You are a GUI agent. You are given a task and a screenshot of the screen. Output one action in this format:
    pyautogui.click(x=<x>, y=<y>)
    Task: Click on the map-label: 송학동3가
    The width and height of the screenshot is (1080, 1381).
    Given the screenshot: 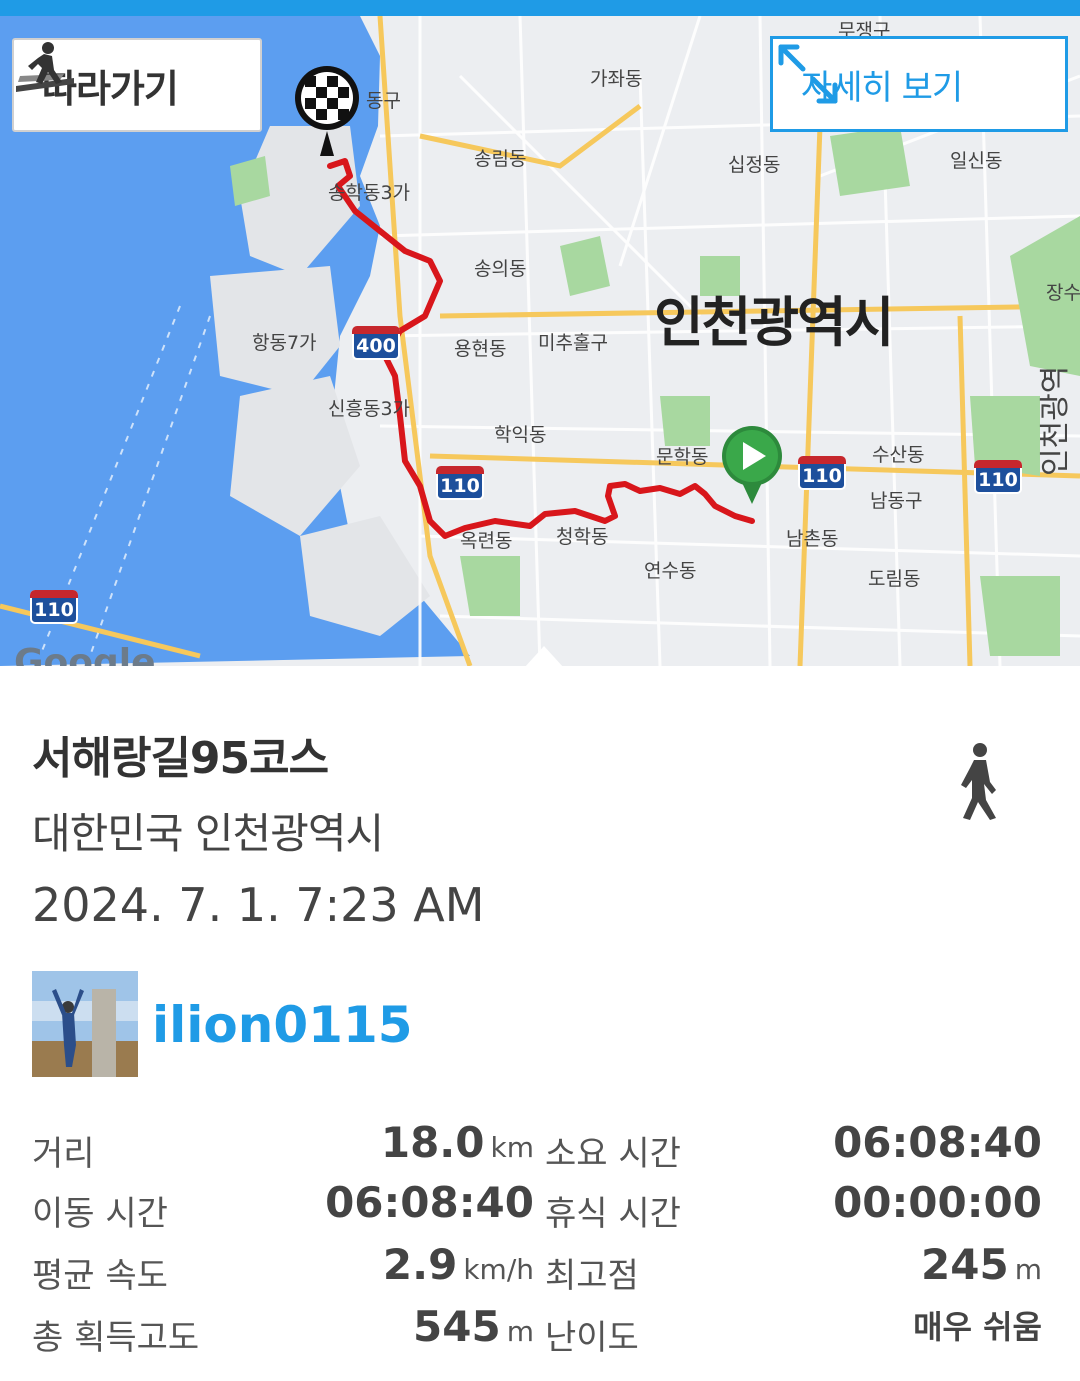 What is the action you would take?
    pyautogui.click(x=369, y=193)
    